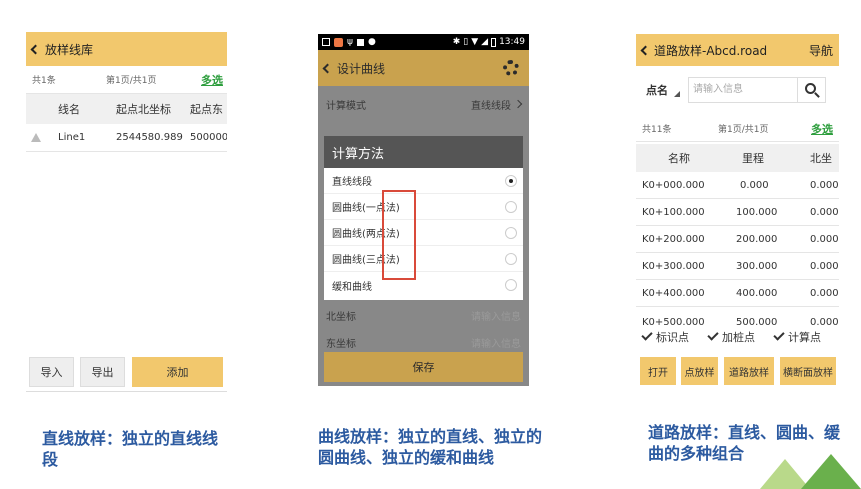 The width and height of the screenshot is (861, 489). What do you see at coordinates (208, 137) in the screenshot?
I see `start-east: 500000` at bounding box center [208, 137].